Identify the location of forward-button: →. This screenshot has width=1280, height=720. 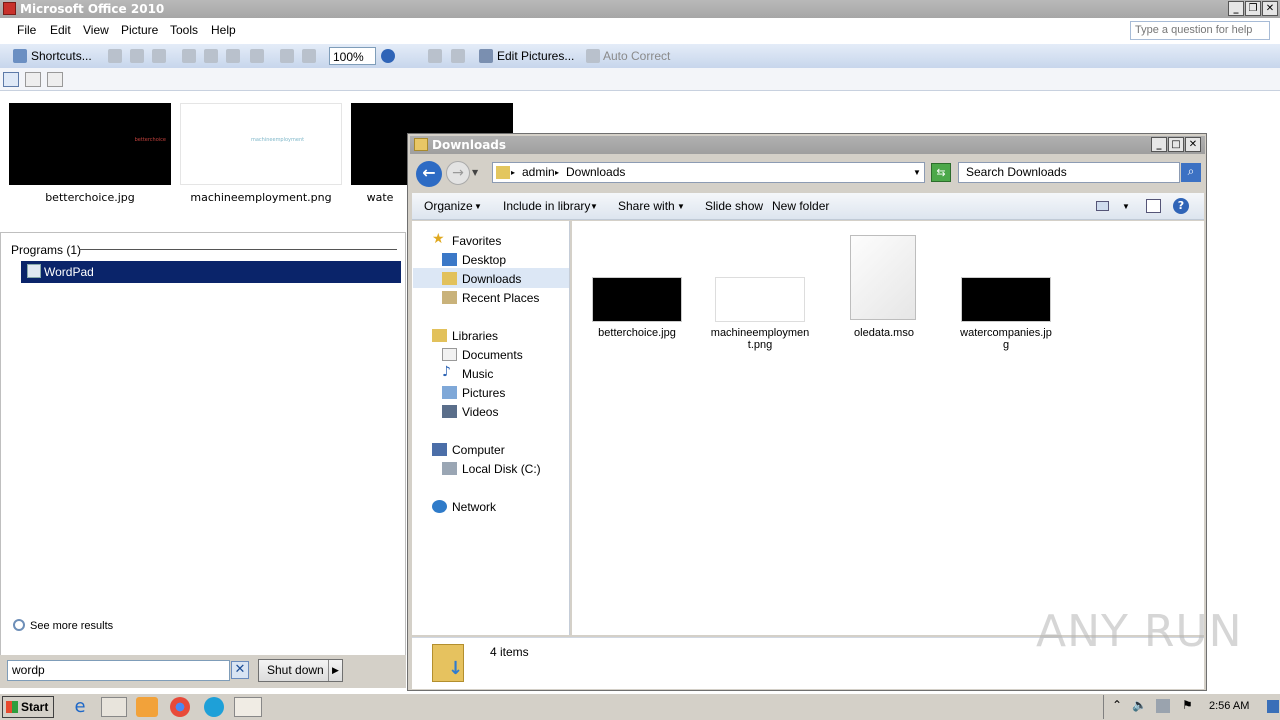
(458, 173).